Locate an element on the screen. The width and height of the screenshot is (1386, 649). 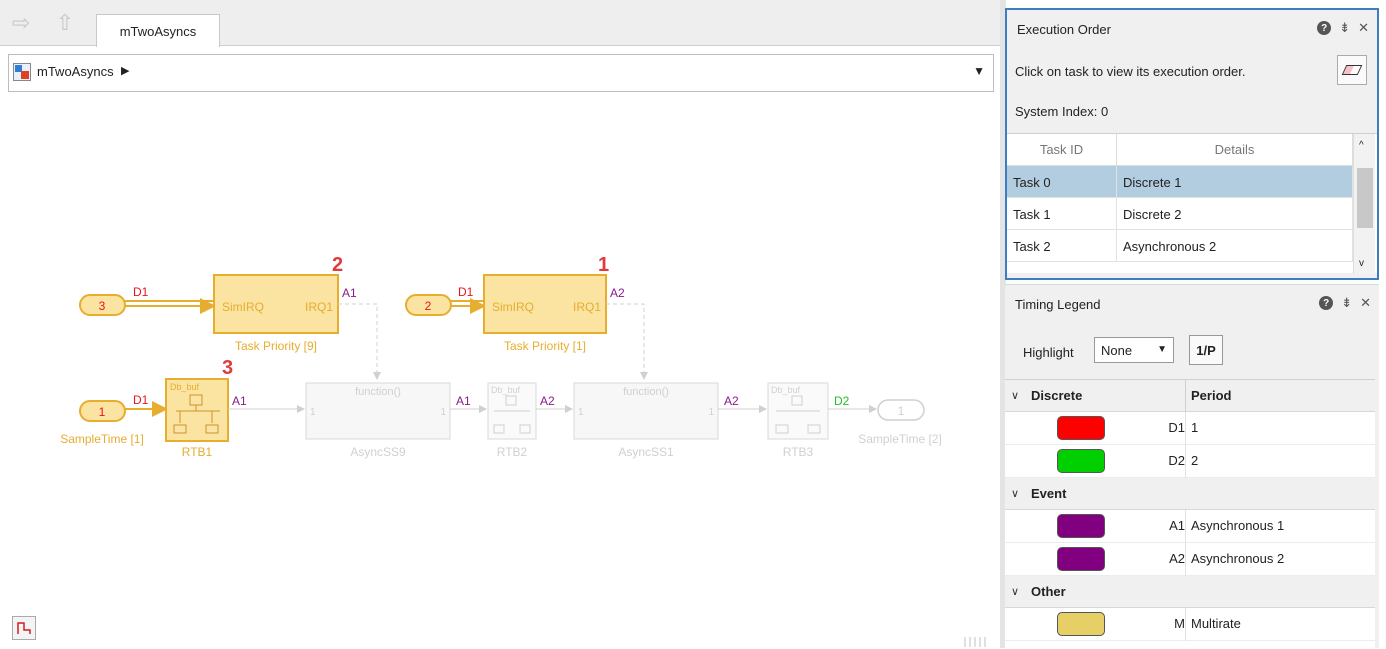
outport-1-number: 1 is located at coordinates (901, 411).